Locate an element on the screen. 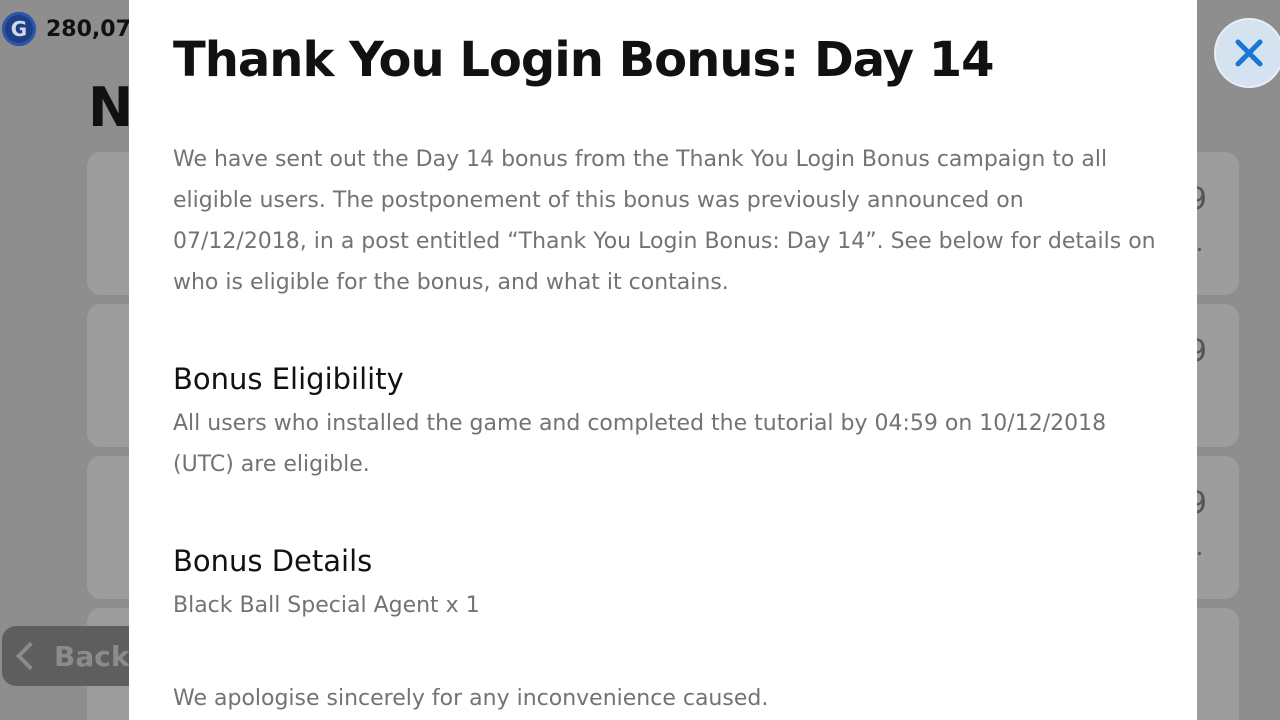  modal-title: Thank You Login Bonus: Day 14 is located at coordinates (584, 60).